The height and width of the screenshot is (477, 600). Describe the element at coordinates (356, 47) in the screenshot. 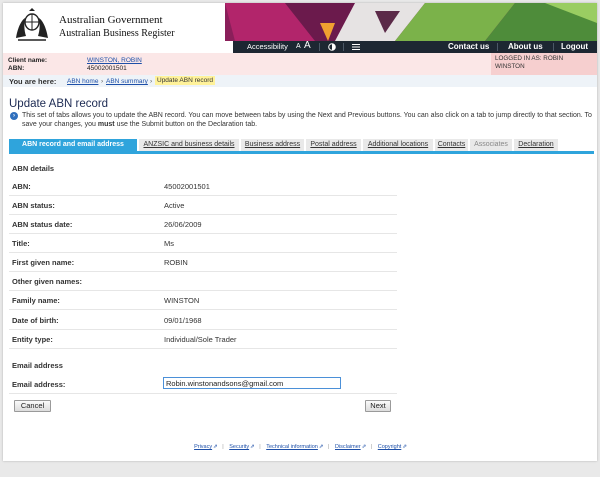

I see `menu-icon` at that location.